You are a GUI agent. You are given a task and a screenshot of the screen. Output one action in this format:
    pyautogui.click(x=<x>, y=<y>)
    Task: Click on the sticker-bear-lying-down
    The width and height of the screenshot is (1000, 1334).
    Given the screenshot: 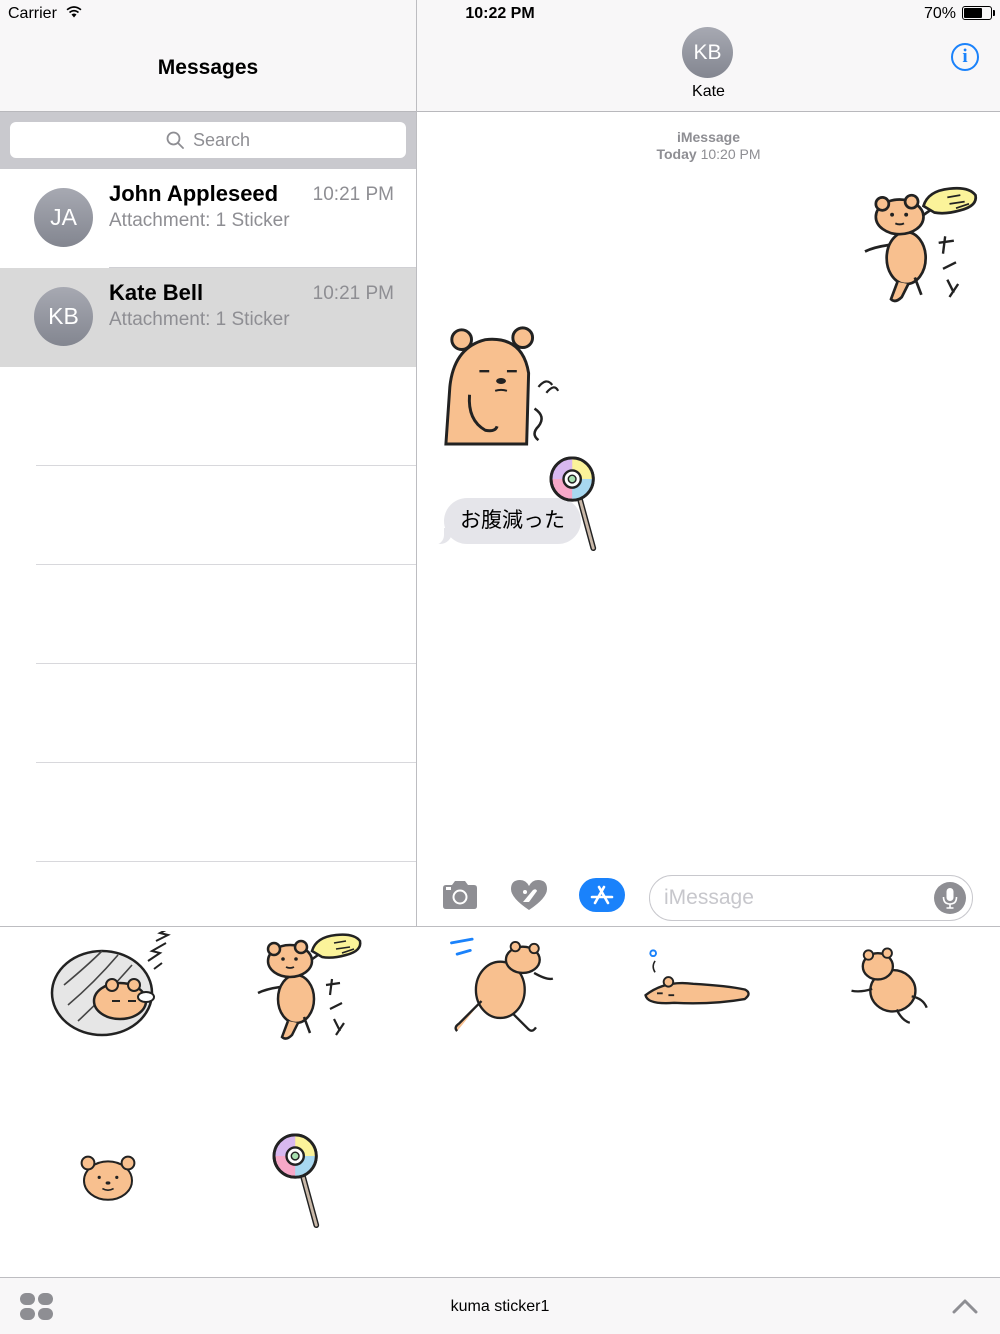 What is the action you would take?
    pyautogui.click(x=698, y=979)
    